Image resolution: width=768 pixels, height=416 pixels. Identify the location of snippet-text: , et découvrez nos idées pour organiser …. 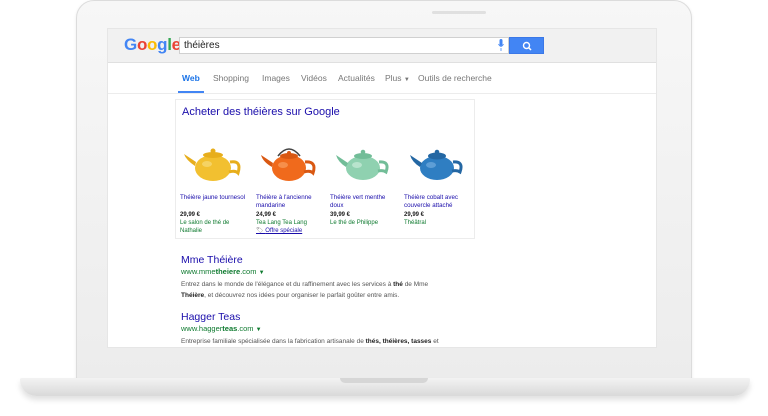
(302, 295).